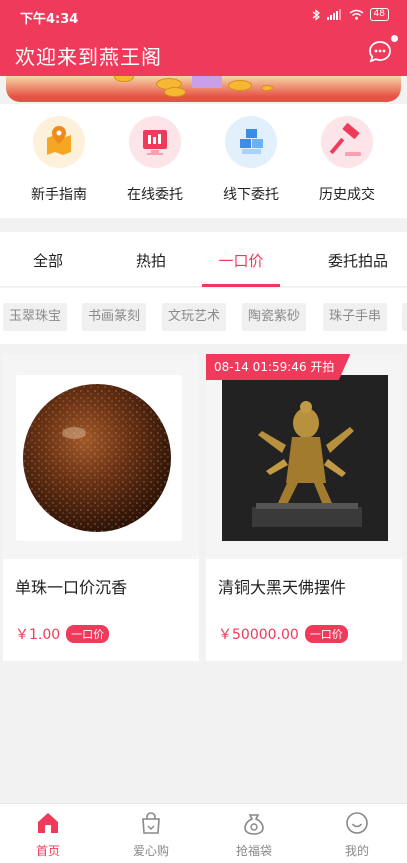  Describe the element at coordinates (38, 635) in the screenshot. I see `product-price: ￥1.00` at that location.